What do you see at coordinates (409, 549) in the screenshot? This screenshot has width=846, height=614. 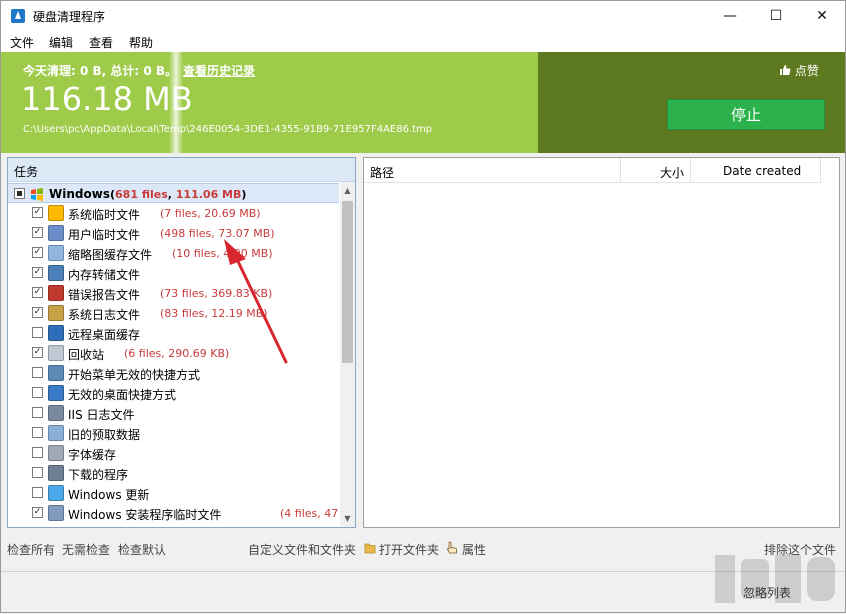 I see `open-folder-link: 打开文件夹` at bounding box center [409, 549].